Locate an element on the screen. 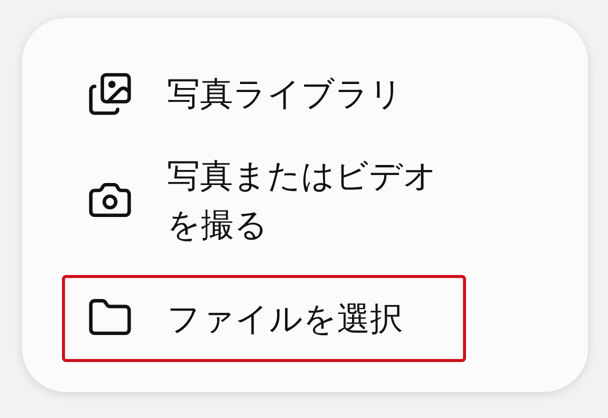  menu-label: ファイルを選択 is located at coordinates (285, 319).